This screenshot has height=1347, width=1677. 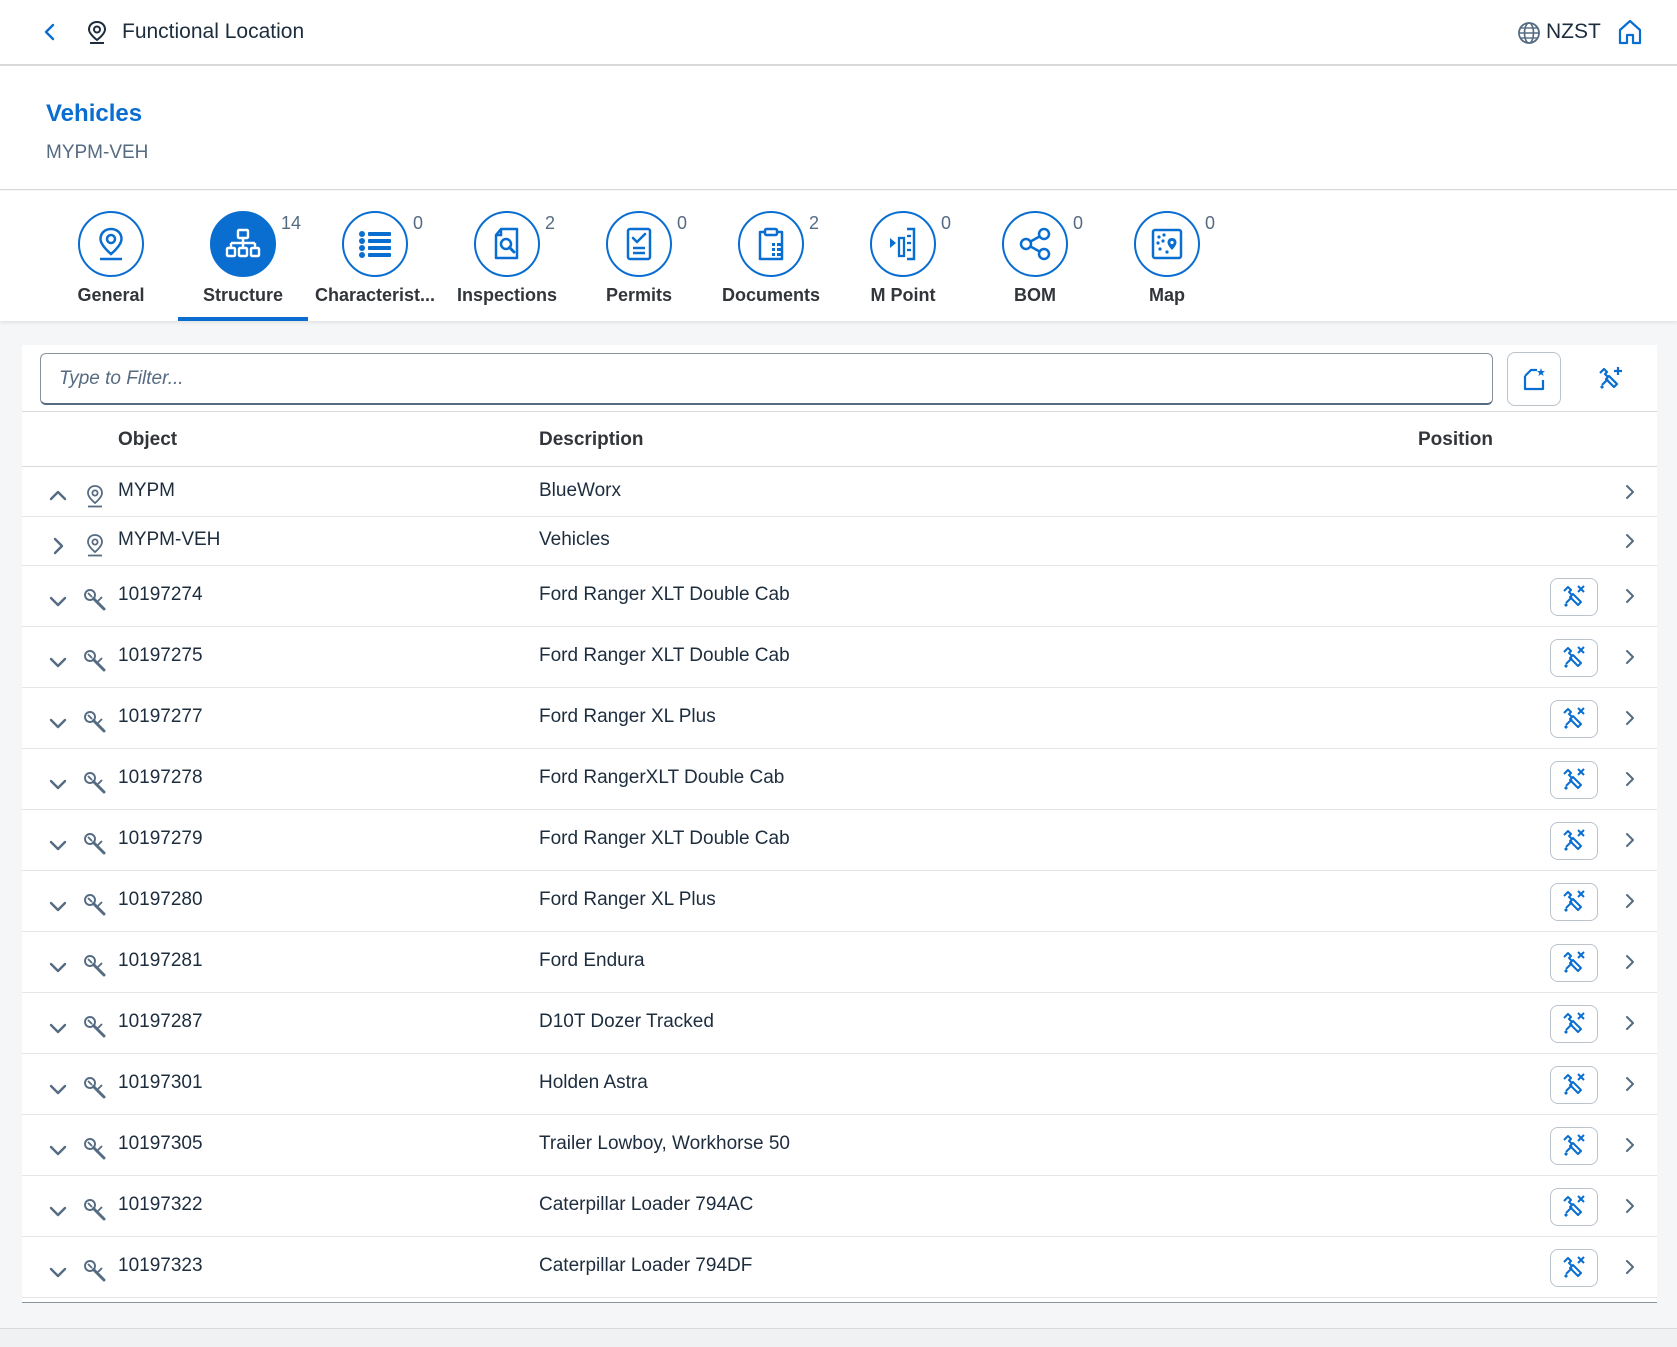 I want to click on app-title: Functional Location, so click(x=213, y=31).